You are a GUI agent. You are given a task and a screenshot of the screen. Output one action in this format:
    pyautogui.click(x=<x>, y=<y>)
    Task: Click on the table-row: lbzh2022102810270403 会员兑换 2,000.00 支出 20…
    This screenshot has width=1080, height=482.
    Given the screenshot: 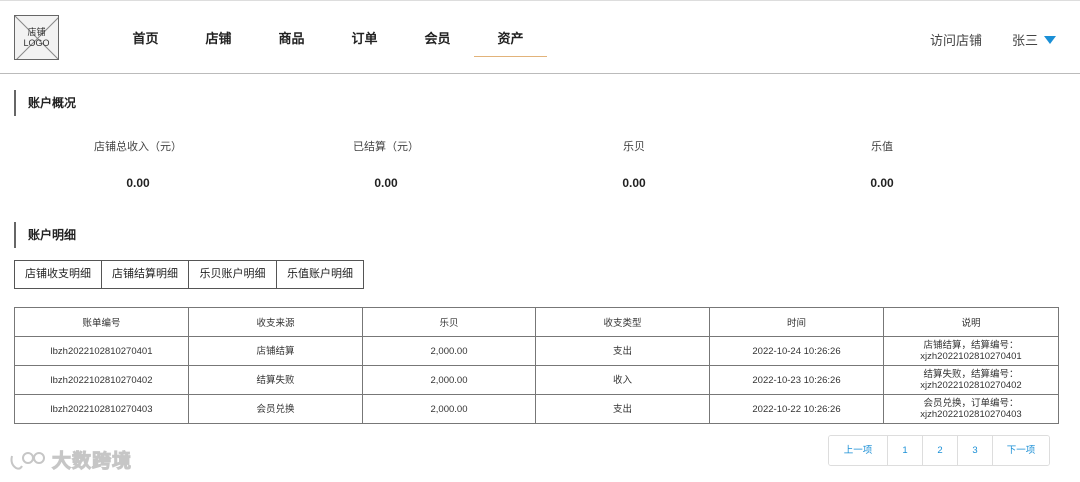 What is the action you would take?
    pyautogui.click(x=536, y=409)
    